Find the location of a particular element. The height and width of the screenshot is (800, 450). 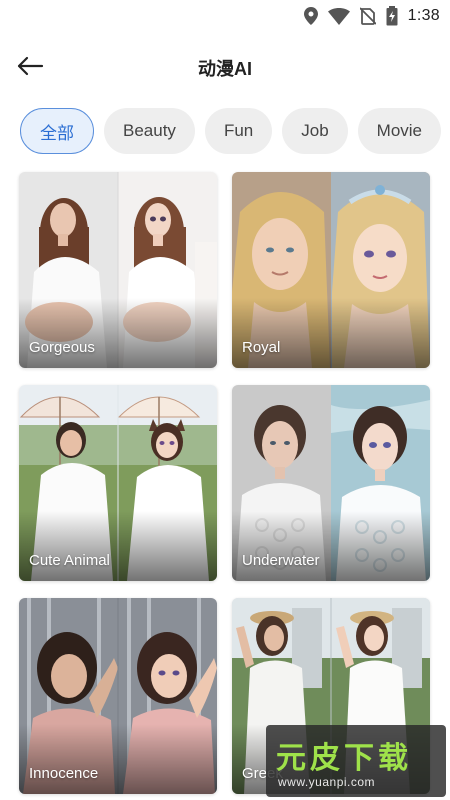

style-card-cute-animal: Cute Animal is located at coordinates (118, 483).